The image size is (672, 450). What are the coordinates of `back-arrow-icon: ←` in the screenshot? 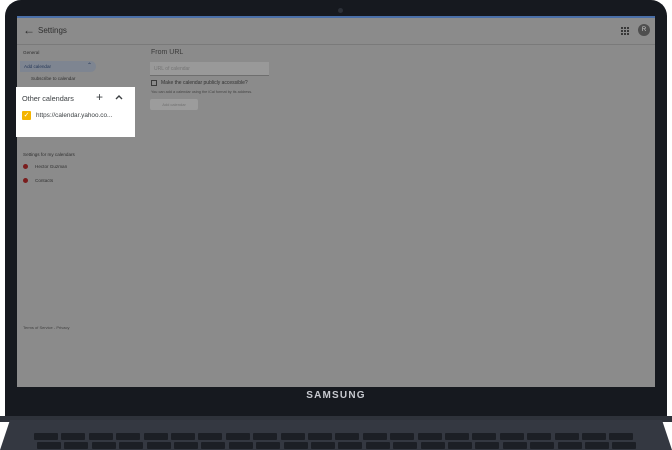 It's located at (29, 30).